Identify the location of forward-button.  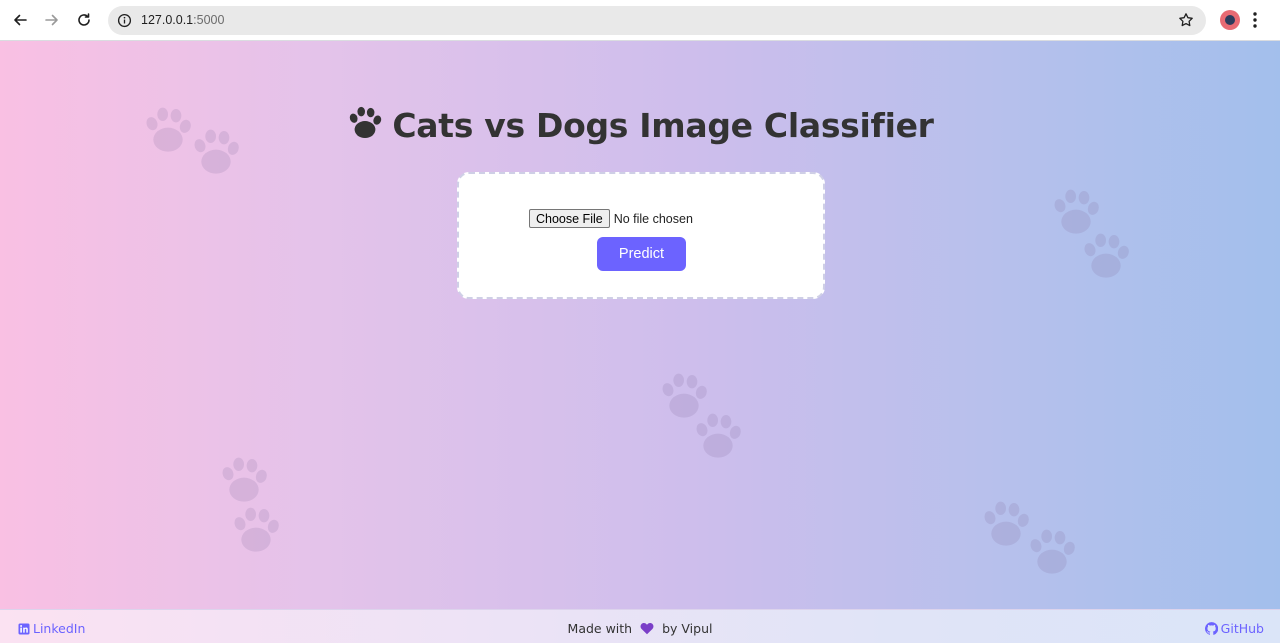
(52, 20).